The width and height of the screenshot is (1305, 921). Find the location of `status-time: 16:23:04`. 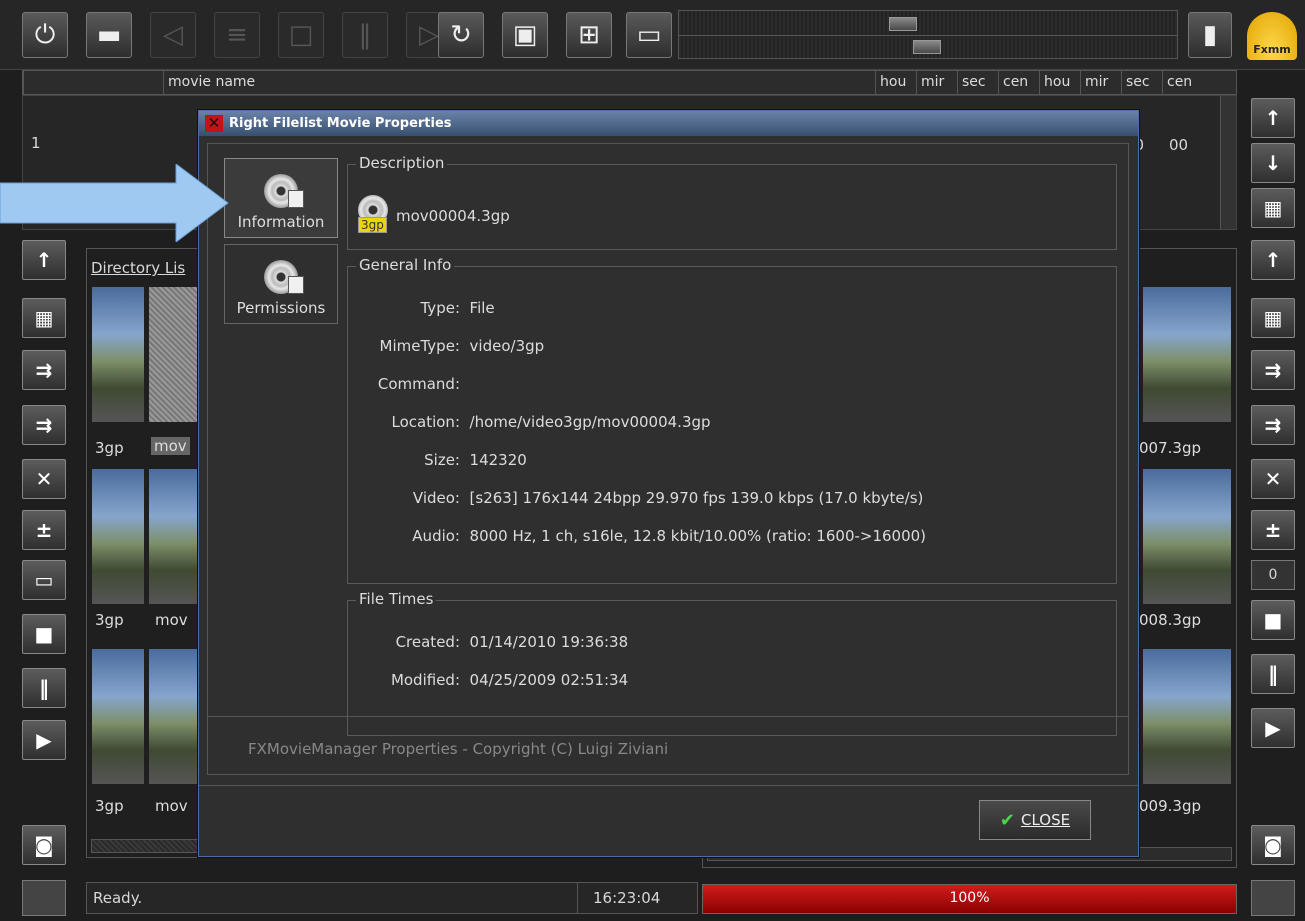

status-time: 16:23:04 is located at coordinates (627, 898).